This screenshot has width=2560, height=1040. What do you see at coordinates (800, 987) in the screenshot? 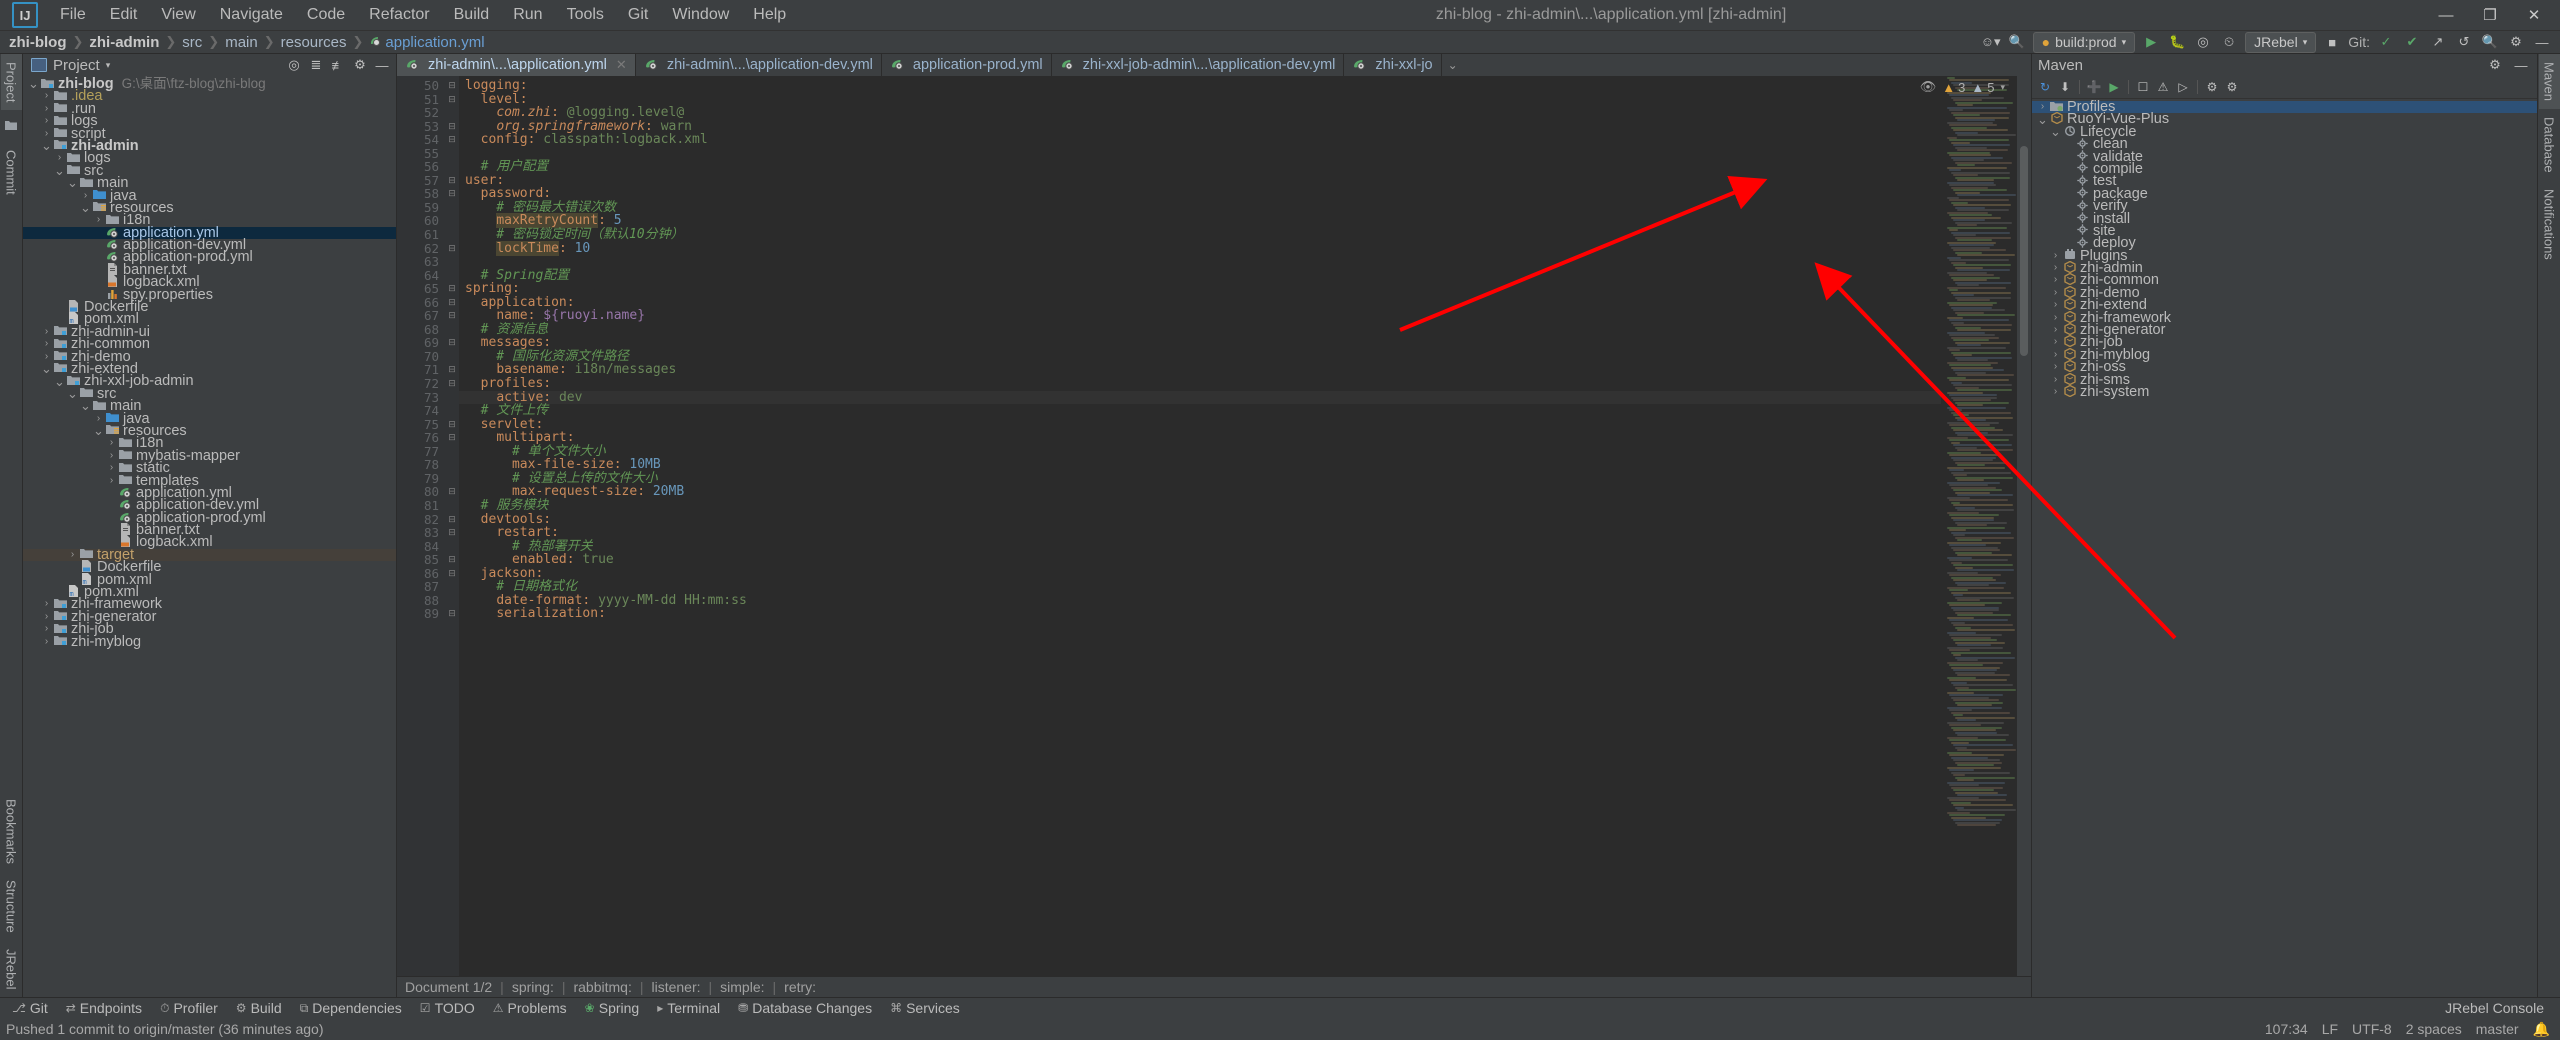
I see `yaml-crumb-retry: retry:` at bounding box center [800, 987].